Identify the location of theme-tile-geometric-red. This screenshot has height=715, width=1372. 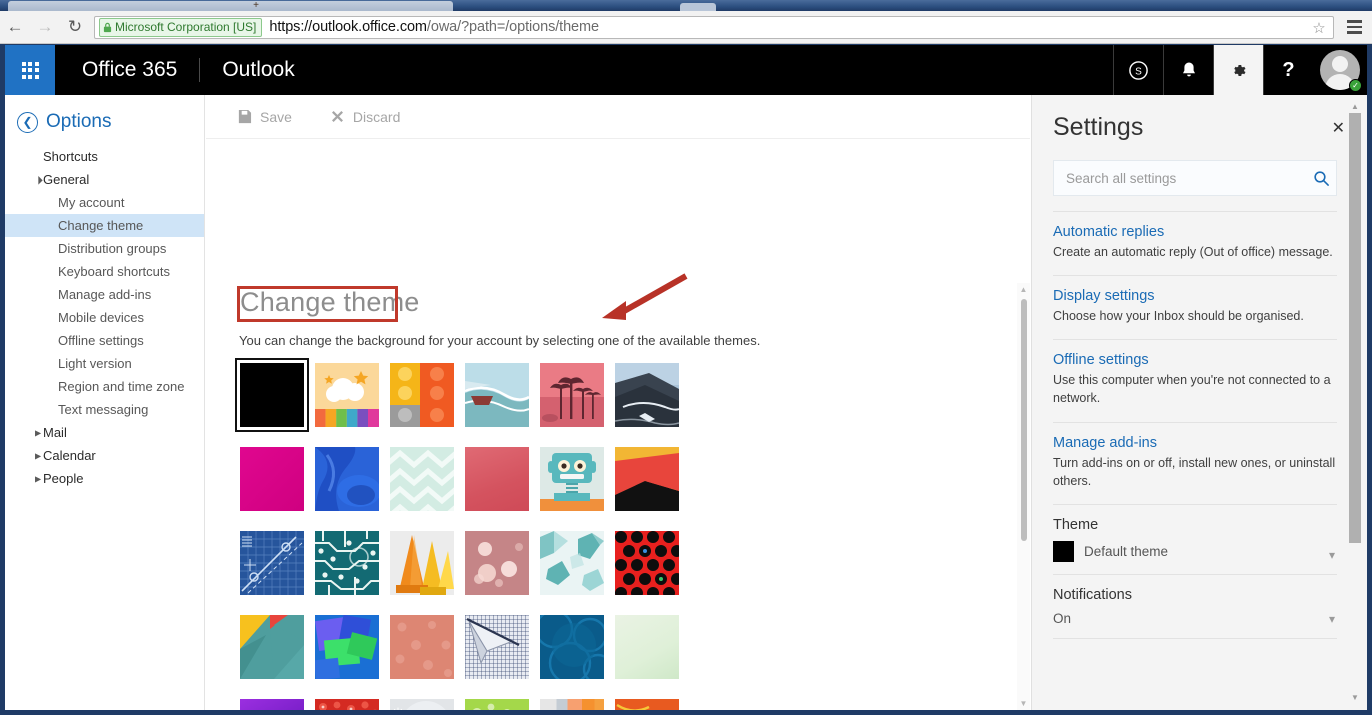
(647, 479).